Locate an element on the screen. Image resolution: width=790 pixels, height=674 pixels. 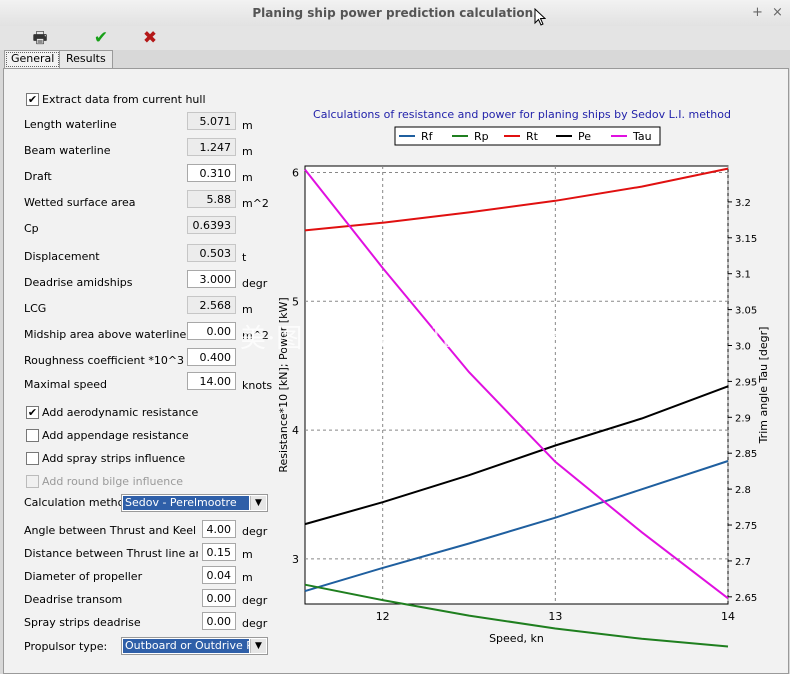
param-value-field: 0.310 is located at coordinates (211, 173).